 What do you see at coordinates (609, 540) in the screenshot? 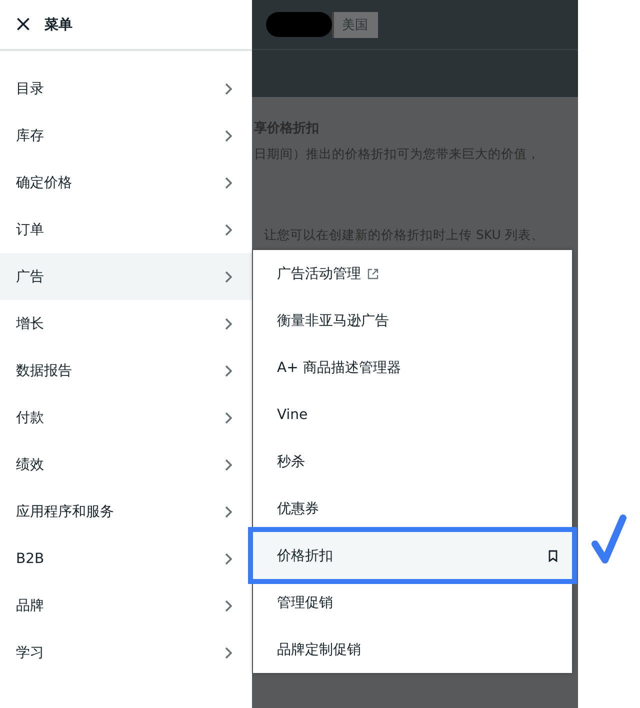
I see `check-mark-icon` at bounding box center [609, 540].